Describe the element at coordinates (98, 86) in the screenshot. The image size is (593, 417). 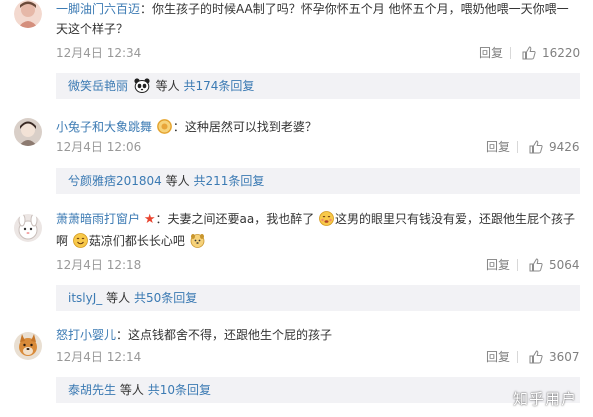
I see `reply-username: 微笑岳艳丽` at that location.